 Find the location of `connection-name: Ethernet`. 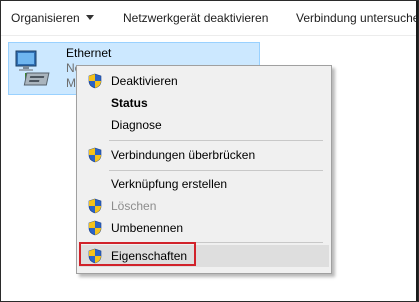

connection-name: Ethernet is located at coordinates (89, 53).